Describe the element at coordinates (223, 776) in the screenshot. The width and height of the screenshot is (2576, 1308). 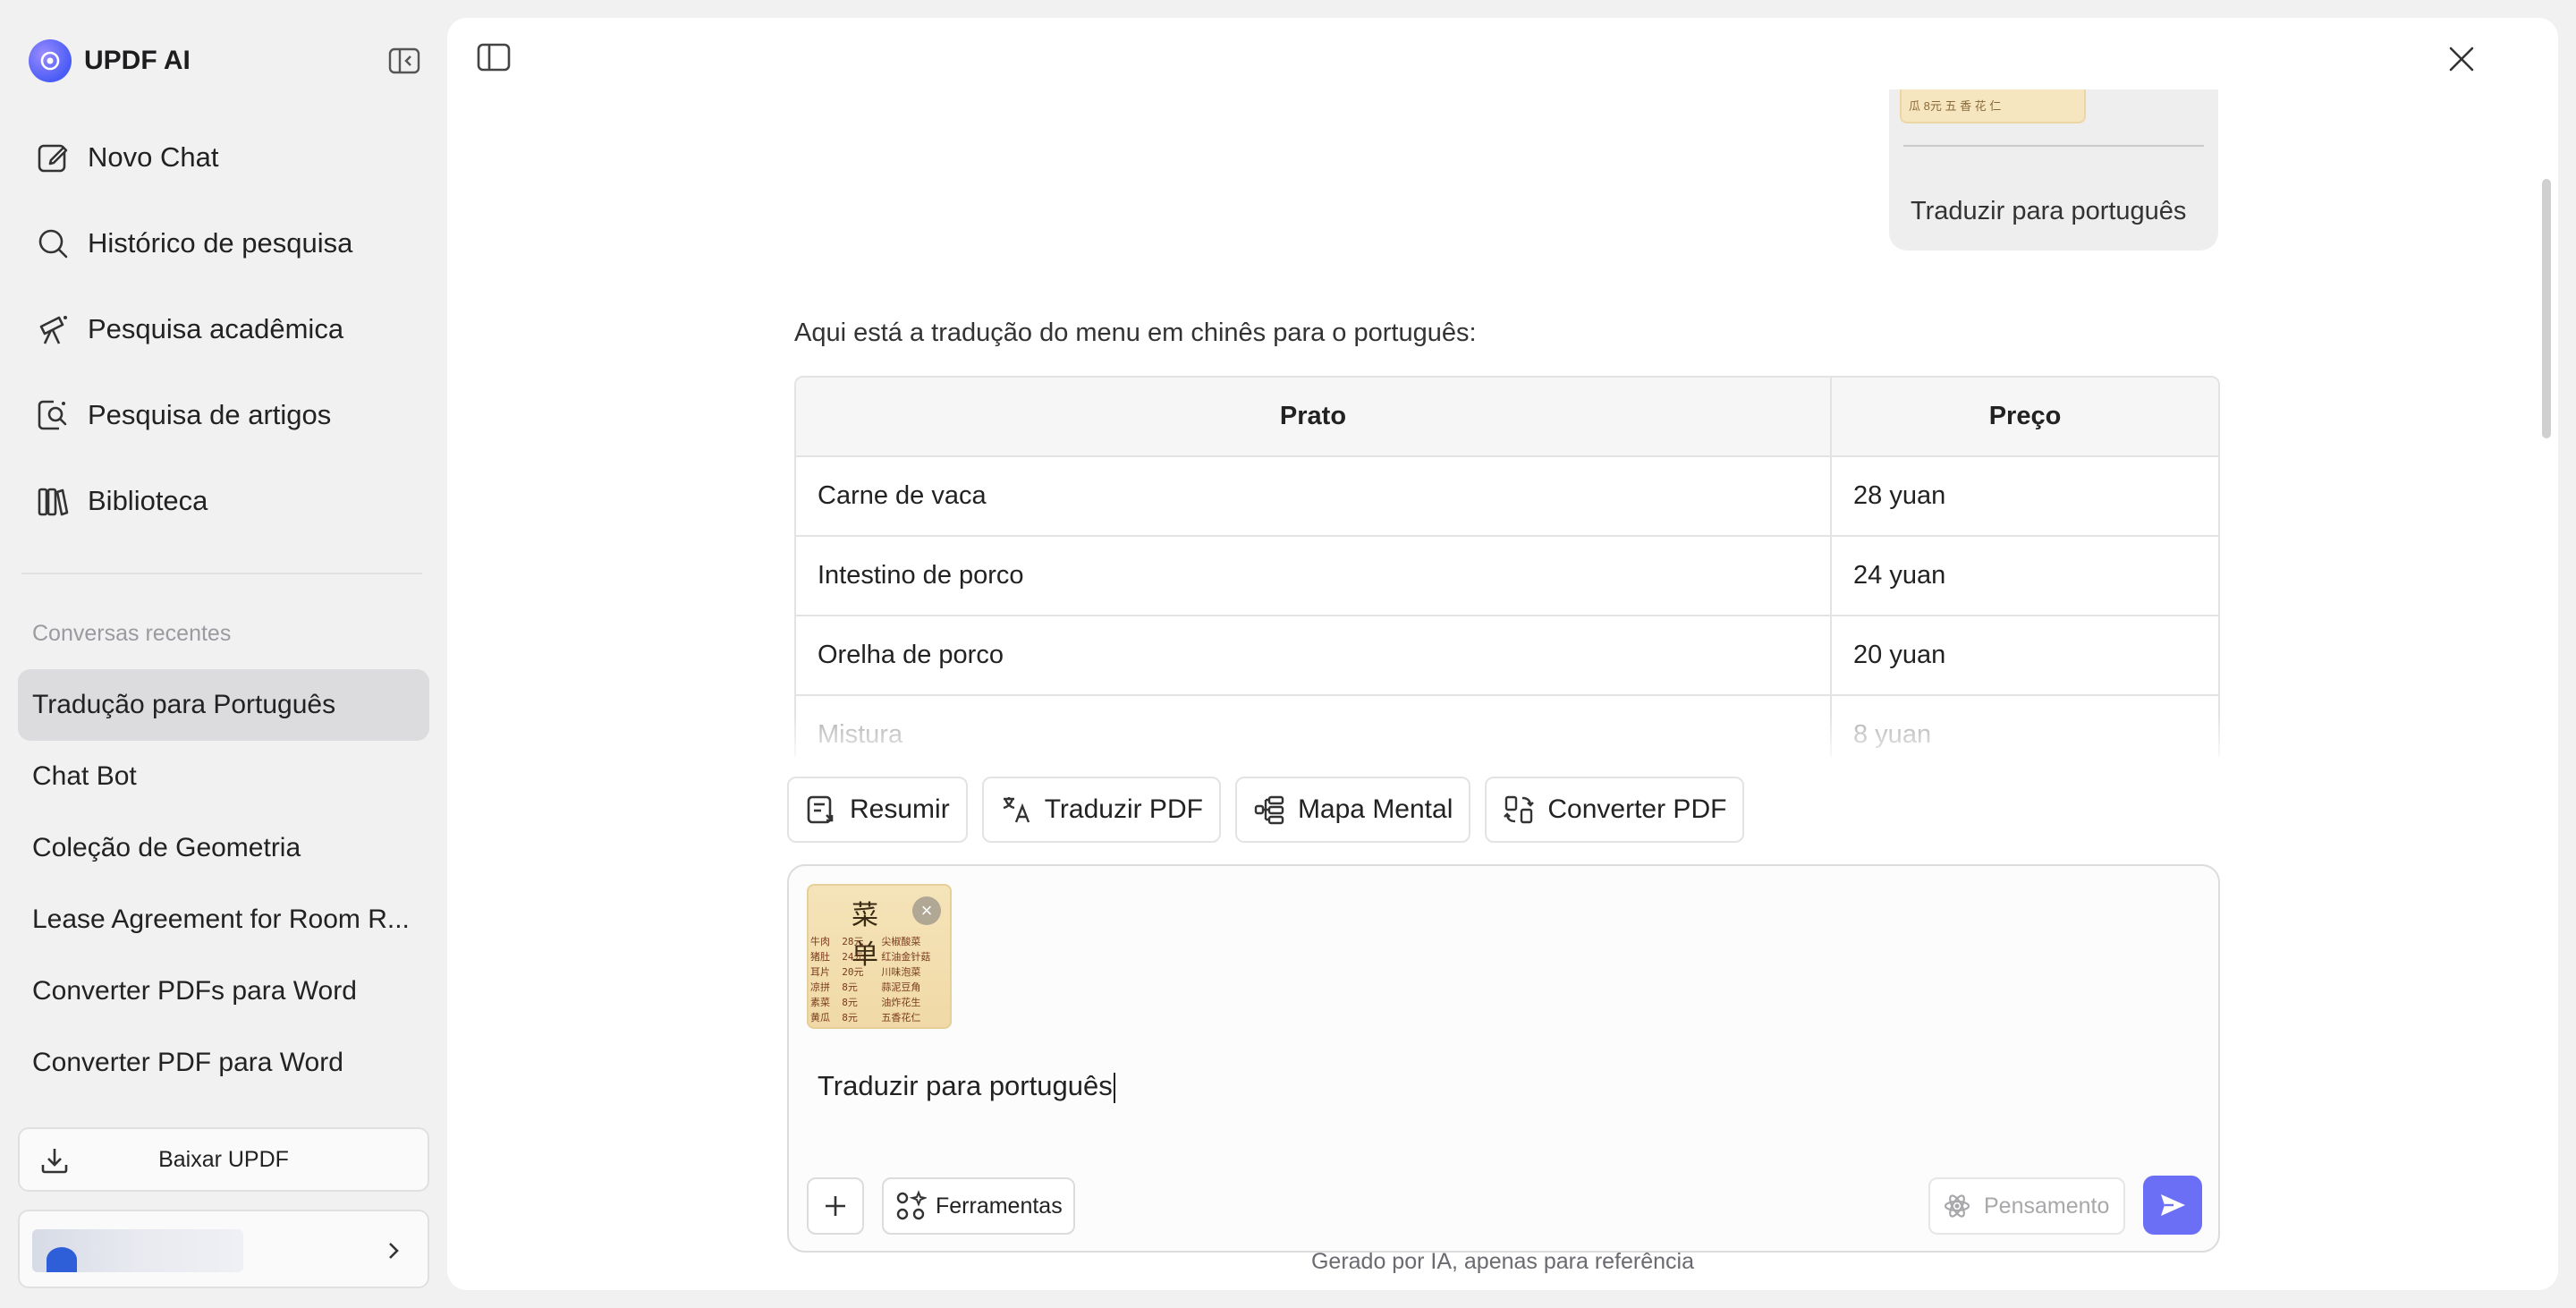
I see `recent-item: Chat Bot` at that location.